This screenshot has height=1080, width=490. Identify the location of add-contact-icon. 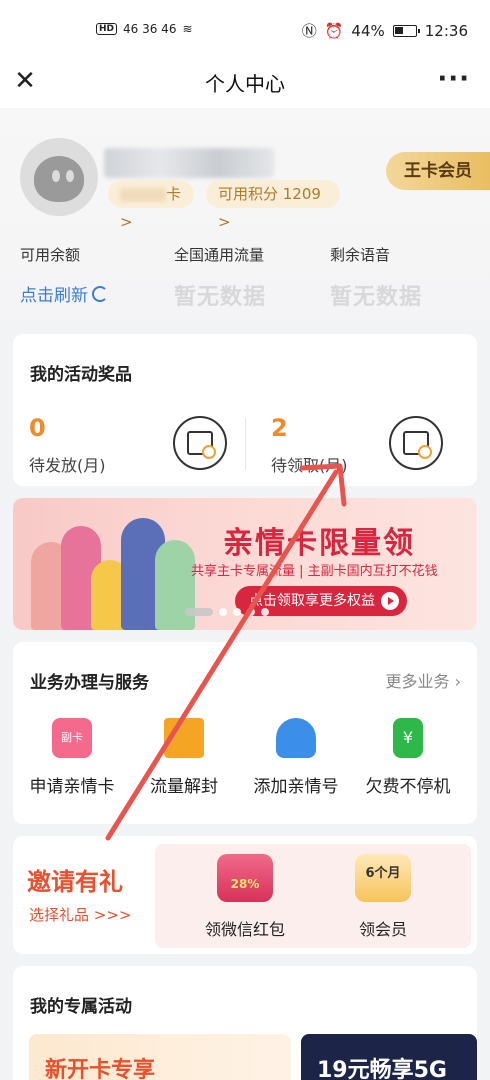
(296, 738).